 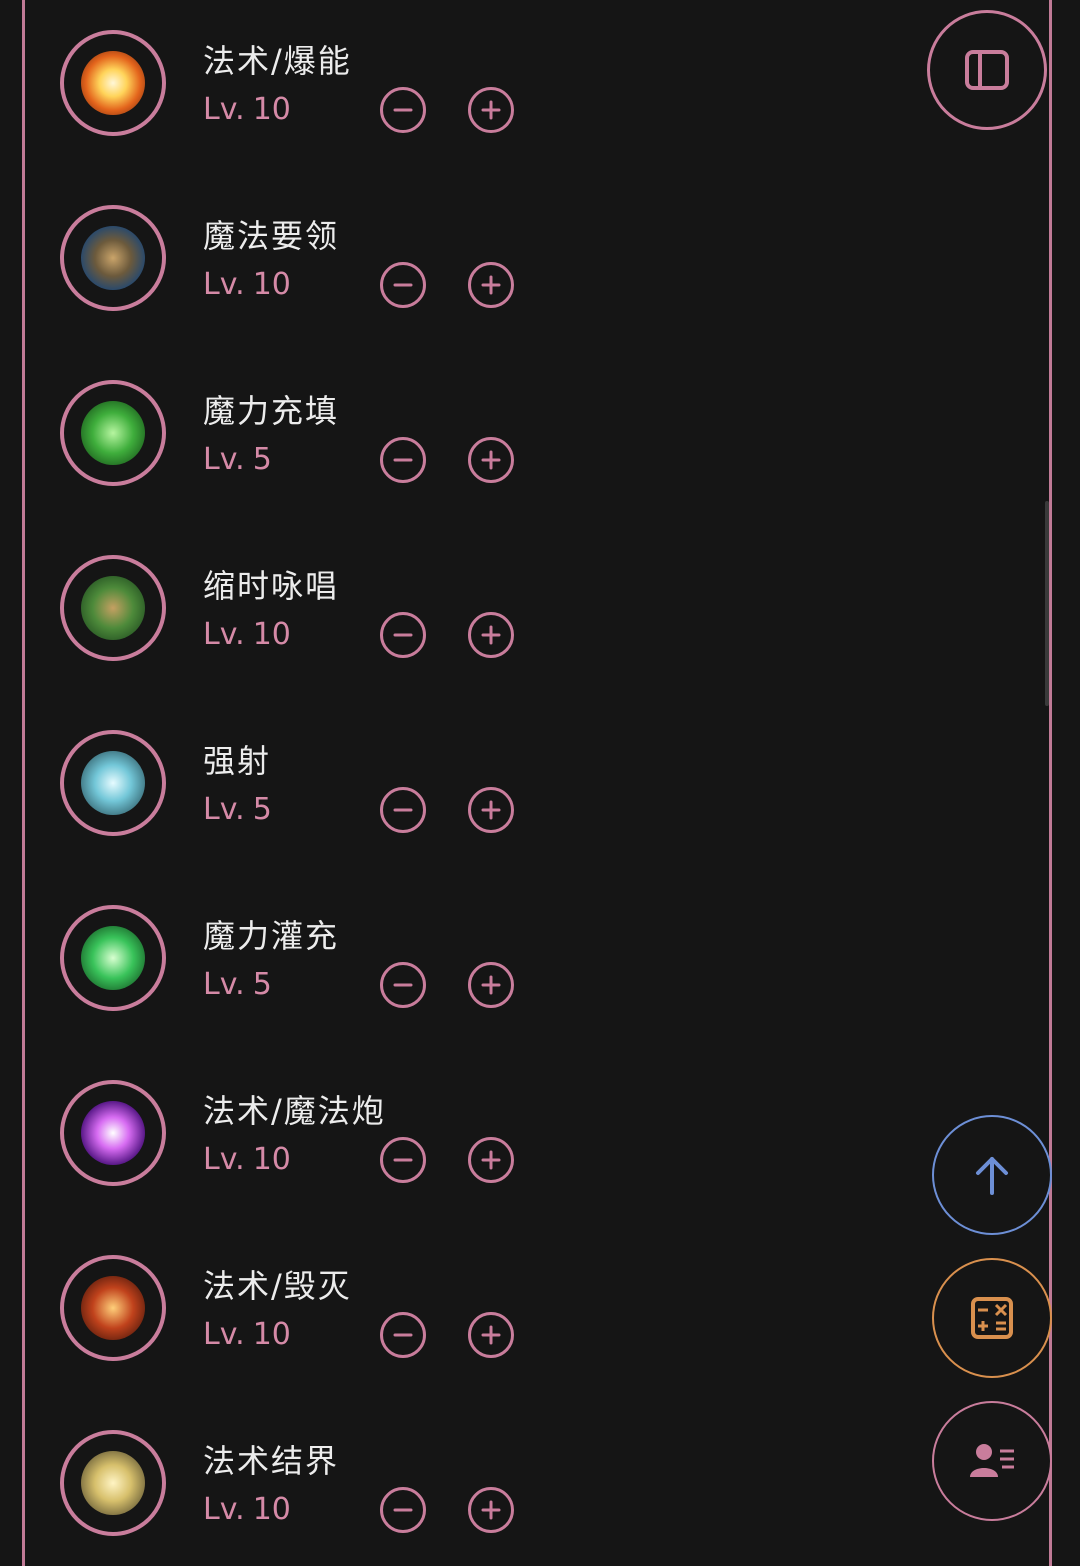 I want to click on skill-row: 法术/爆能 Lv. 10, so click(x=318, y=90).